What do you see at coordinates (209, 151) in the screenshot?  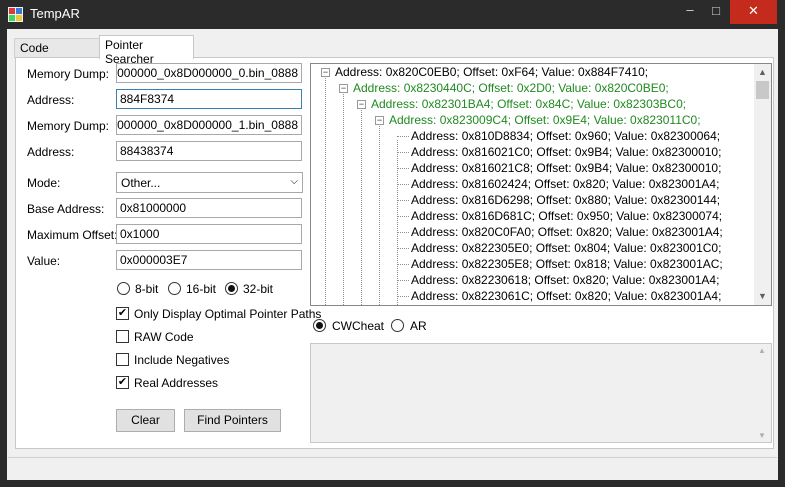 I see `address-field-2: 88438374` at bounding box center [209, 151].